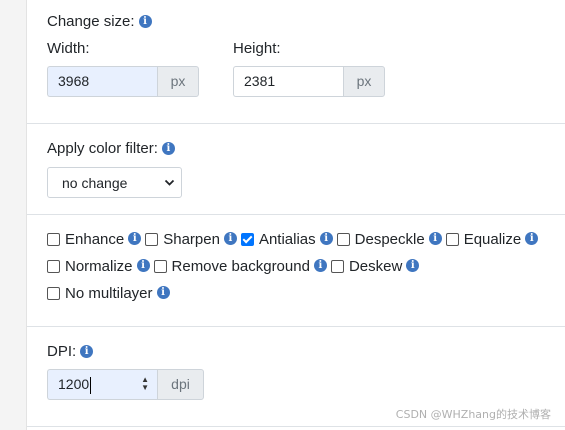  I want to click on height-input: 2381, so click(288, 81).